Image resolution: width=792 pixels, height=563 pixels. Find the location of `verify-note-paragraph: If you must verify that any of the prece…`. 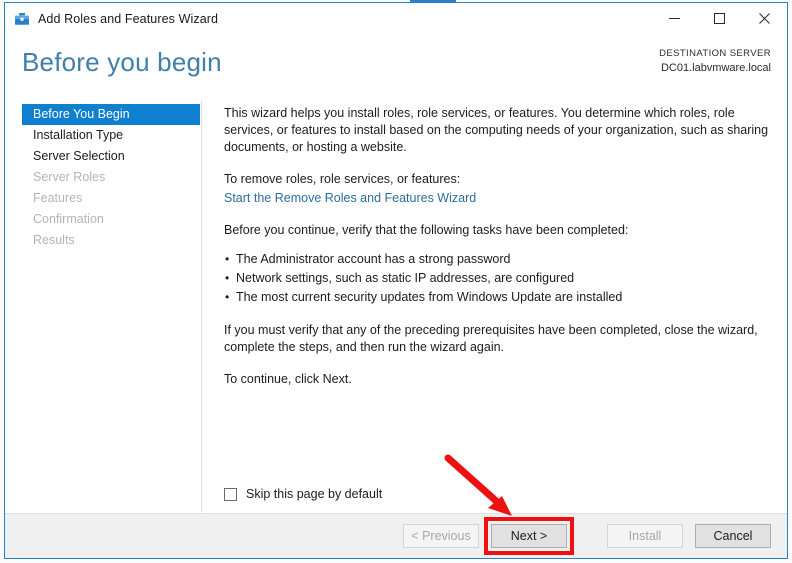

verify-note-paragraph: If you must verify that any of the prece… is located at coordinates (491, 338).